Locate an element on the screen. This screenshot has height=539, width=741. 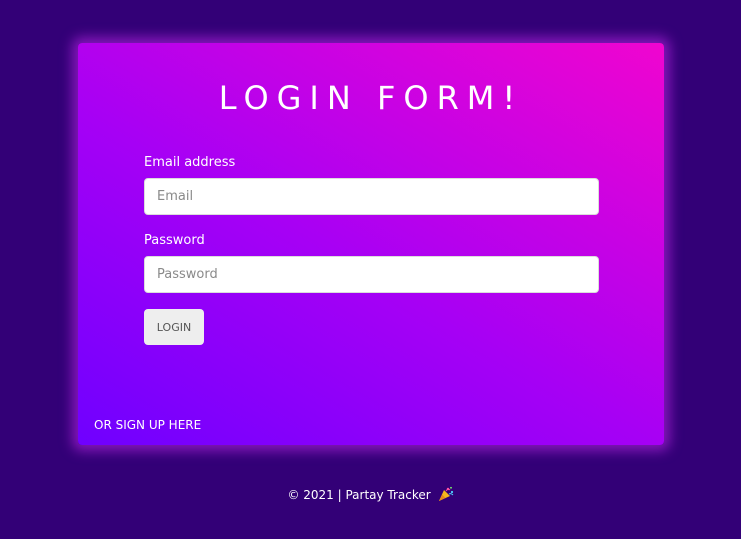
footer: © 2021 | Partay Tracker is located at coordinates (370, 495).